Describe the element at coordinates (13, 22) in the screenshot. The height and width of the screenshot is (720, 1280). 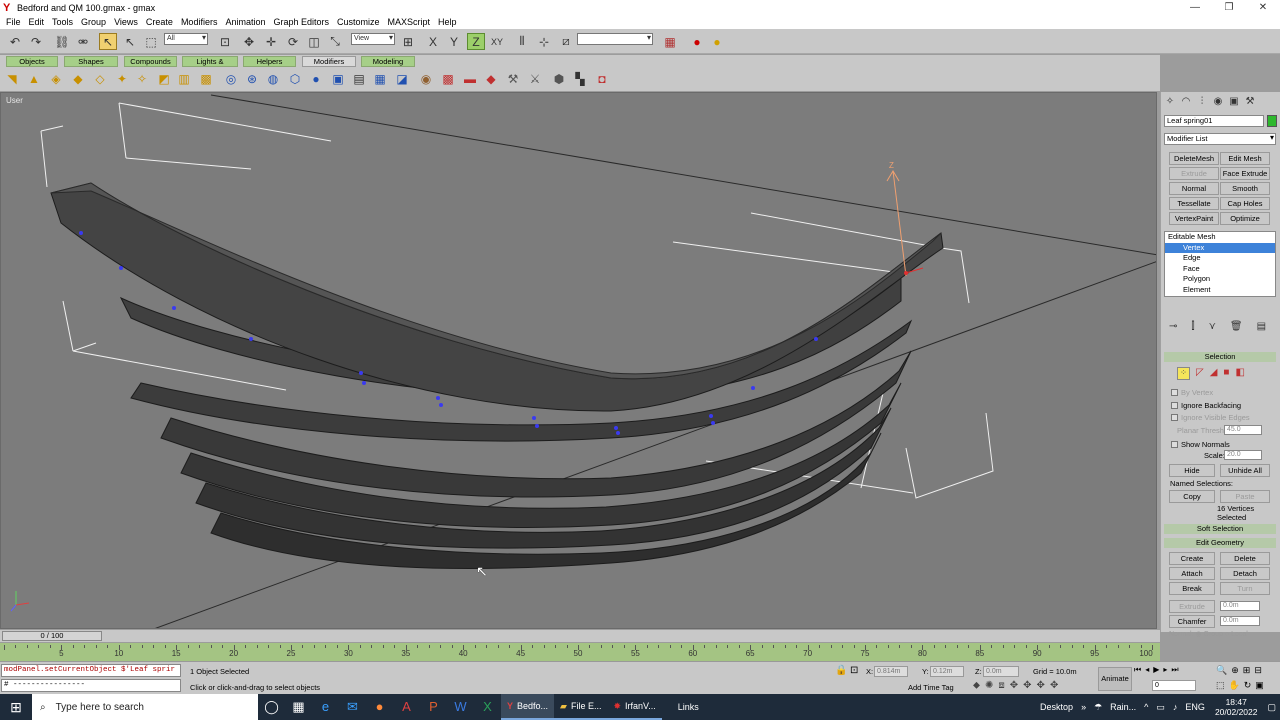
I see `menu-file: File` at that location.